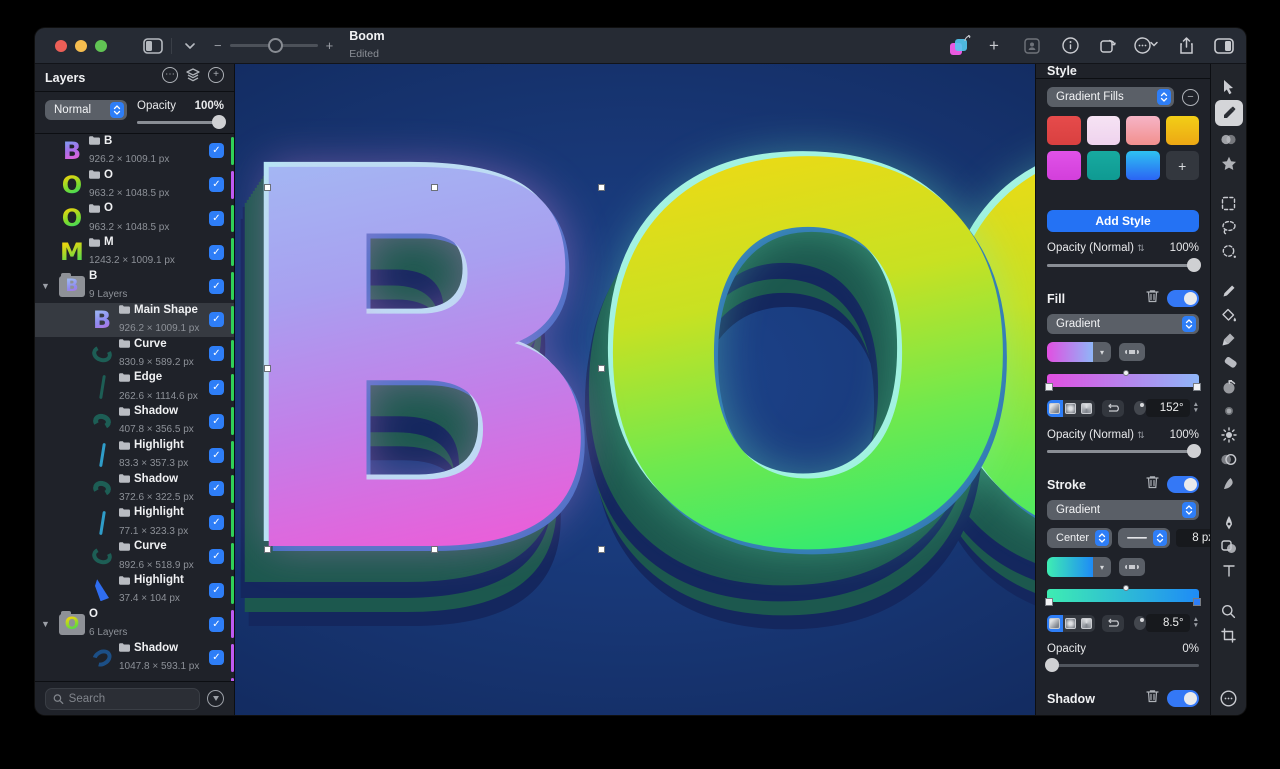 This screenshot has height=769, width=1280. I want to click on layer-row: O O 963.2 × 1048.5 px ✓, so click(134, 185).